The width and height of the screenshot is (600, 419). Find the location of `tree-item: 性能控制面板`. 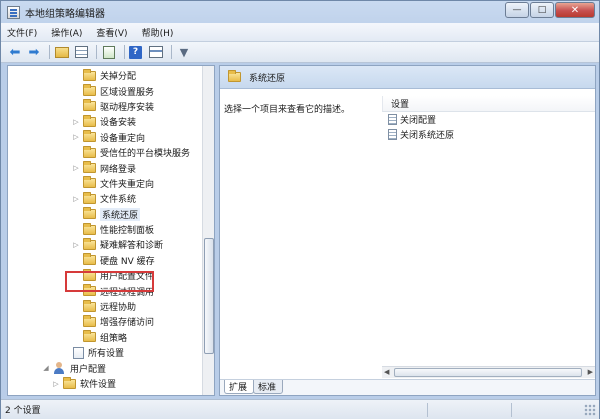

tree-item: 性能控制面板 is located at coordinates (105, 229).